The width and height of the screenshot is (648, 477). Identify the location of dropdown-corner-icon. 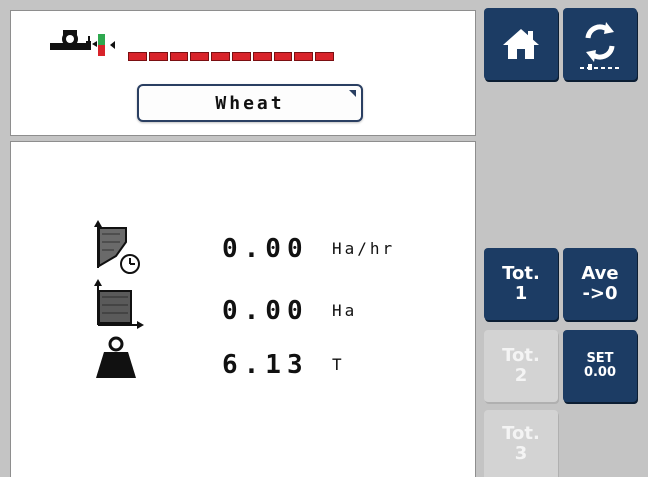
(352, 93).